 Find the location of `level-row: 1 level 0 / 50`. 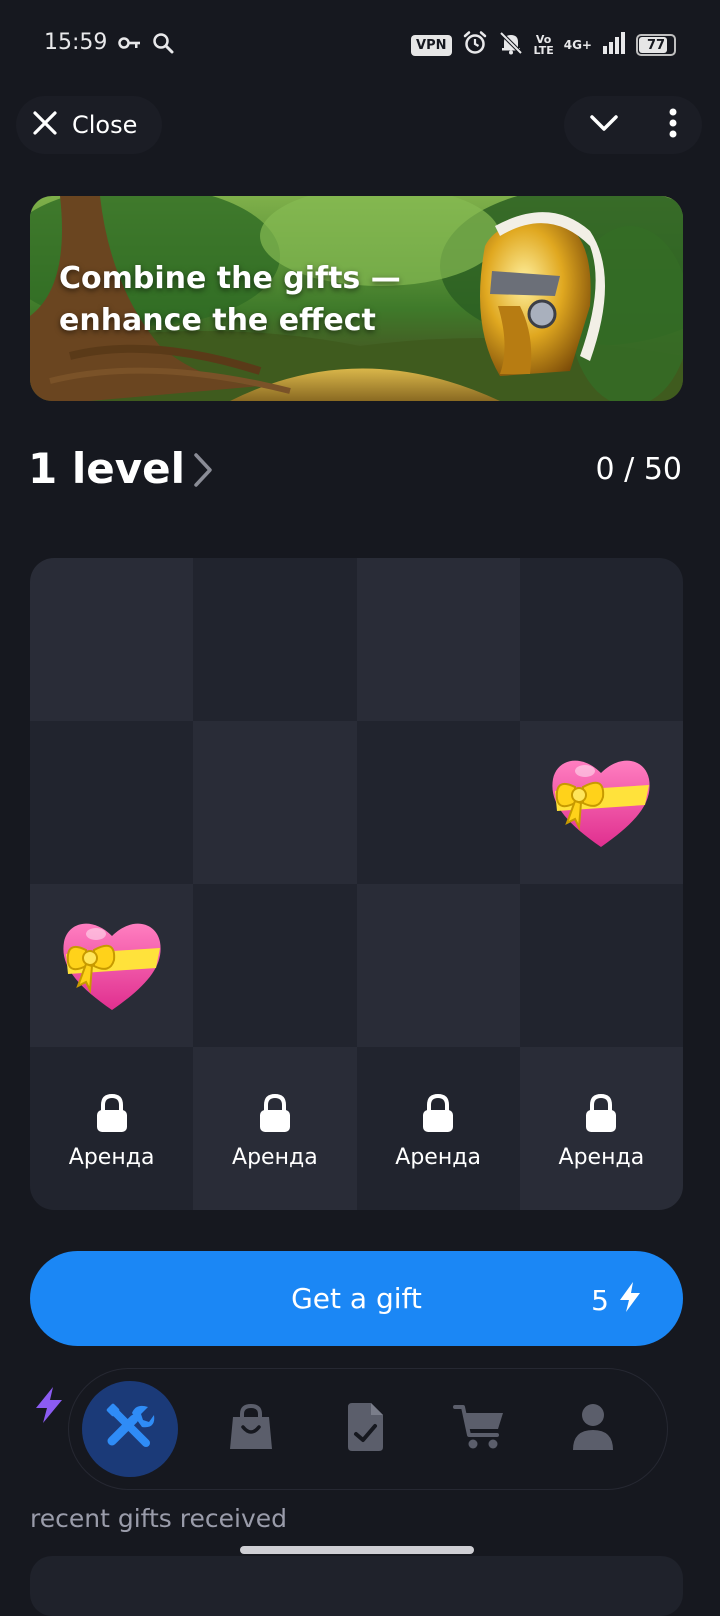

level-row: 1 level 0 / 50 is located at coordinates (355, 470).